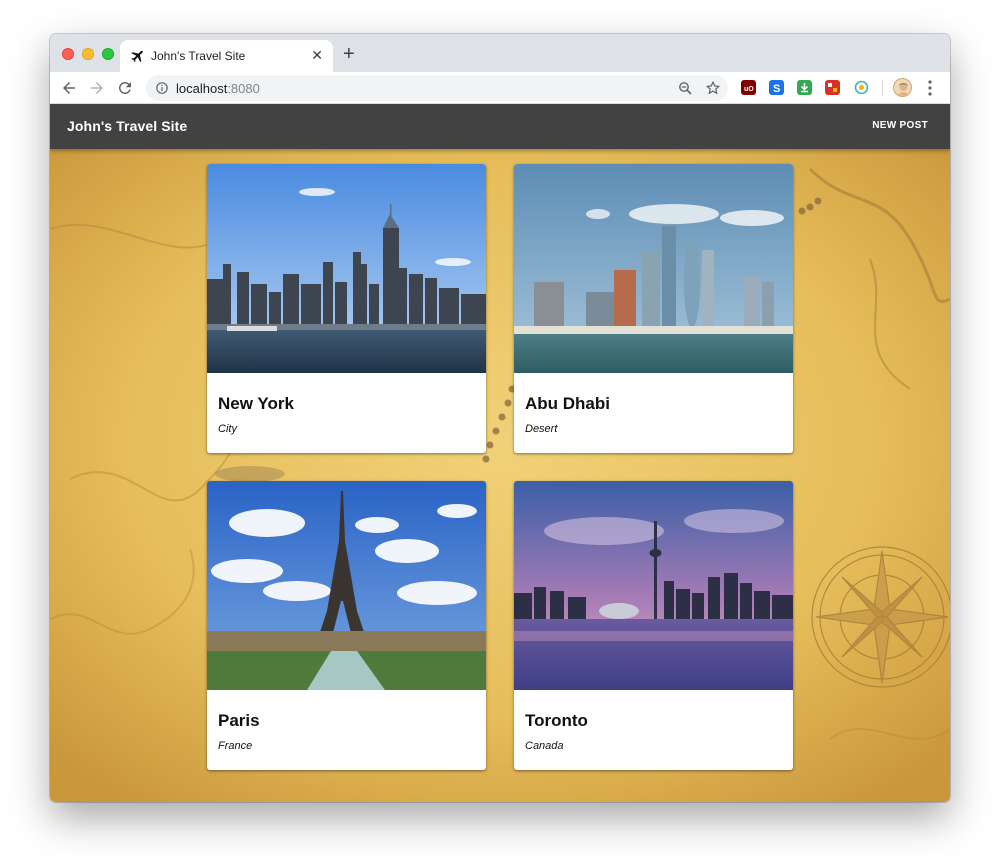 This screenshot has width=1000, height=868. Describe the element at coordinates (832, 87) in the screenshot. I see `puzzle-extension-icon` at that location.